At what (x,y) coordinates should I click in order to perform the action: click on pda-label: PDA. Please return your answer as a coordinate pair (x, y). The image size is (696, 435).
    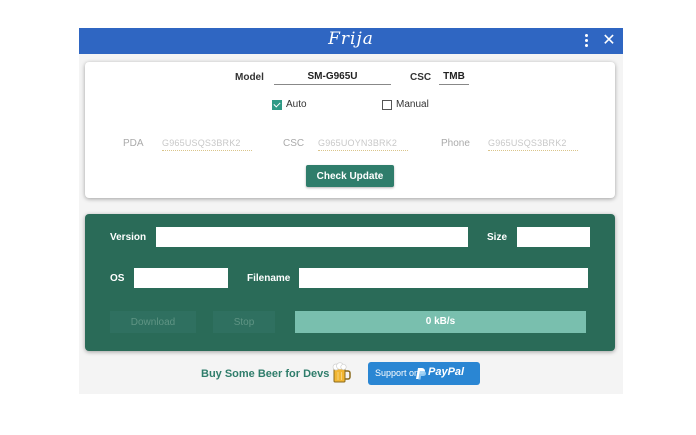
    Looking at the image, I should click on (133, 143).